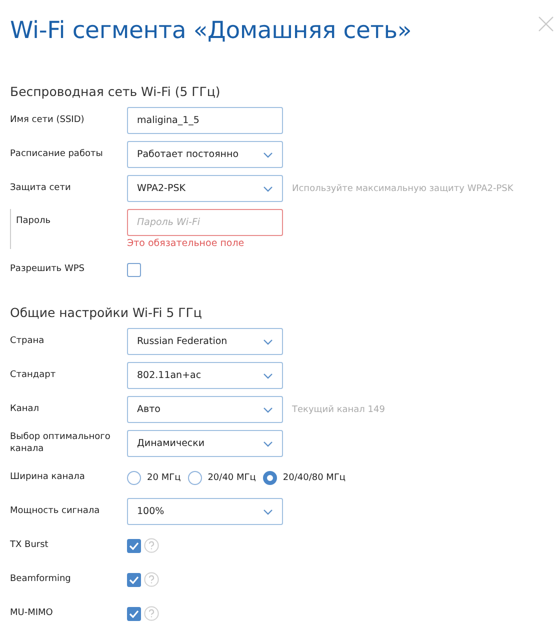 This screenshot has width=558, height=638. What do you see at coordinates (41, 188) in the screenshot?
I see `field-label: Защита сети` at bounding box center [41, 188].